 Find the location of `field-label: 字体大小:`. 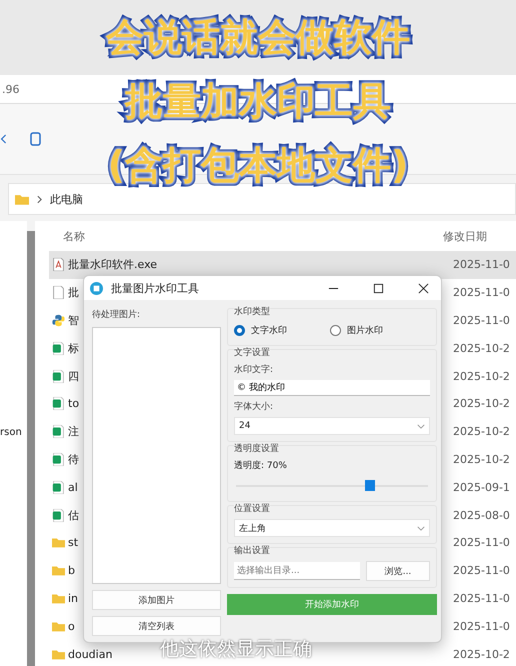

field-label: 字体大小: is located at coordinates (254, 406).